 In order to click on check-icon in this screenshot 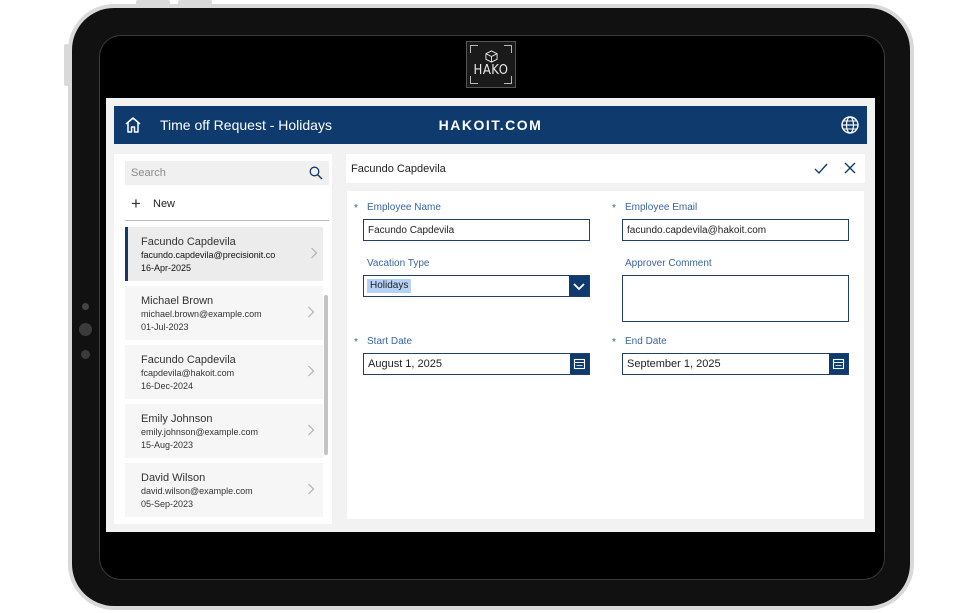, I will do `click(821, 168)`.